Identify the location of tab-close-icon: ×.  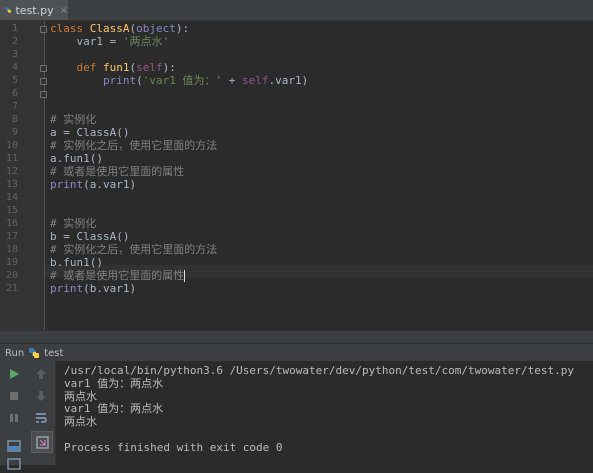
(64, 10).